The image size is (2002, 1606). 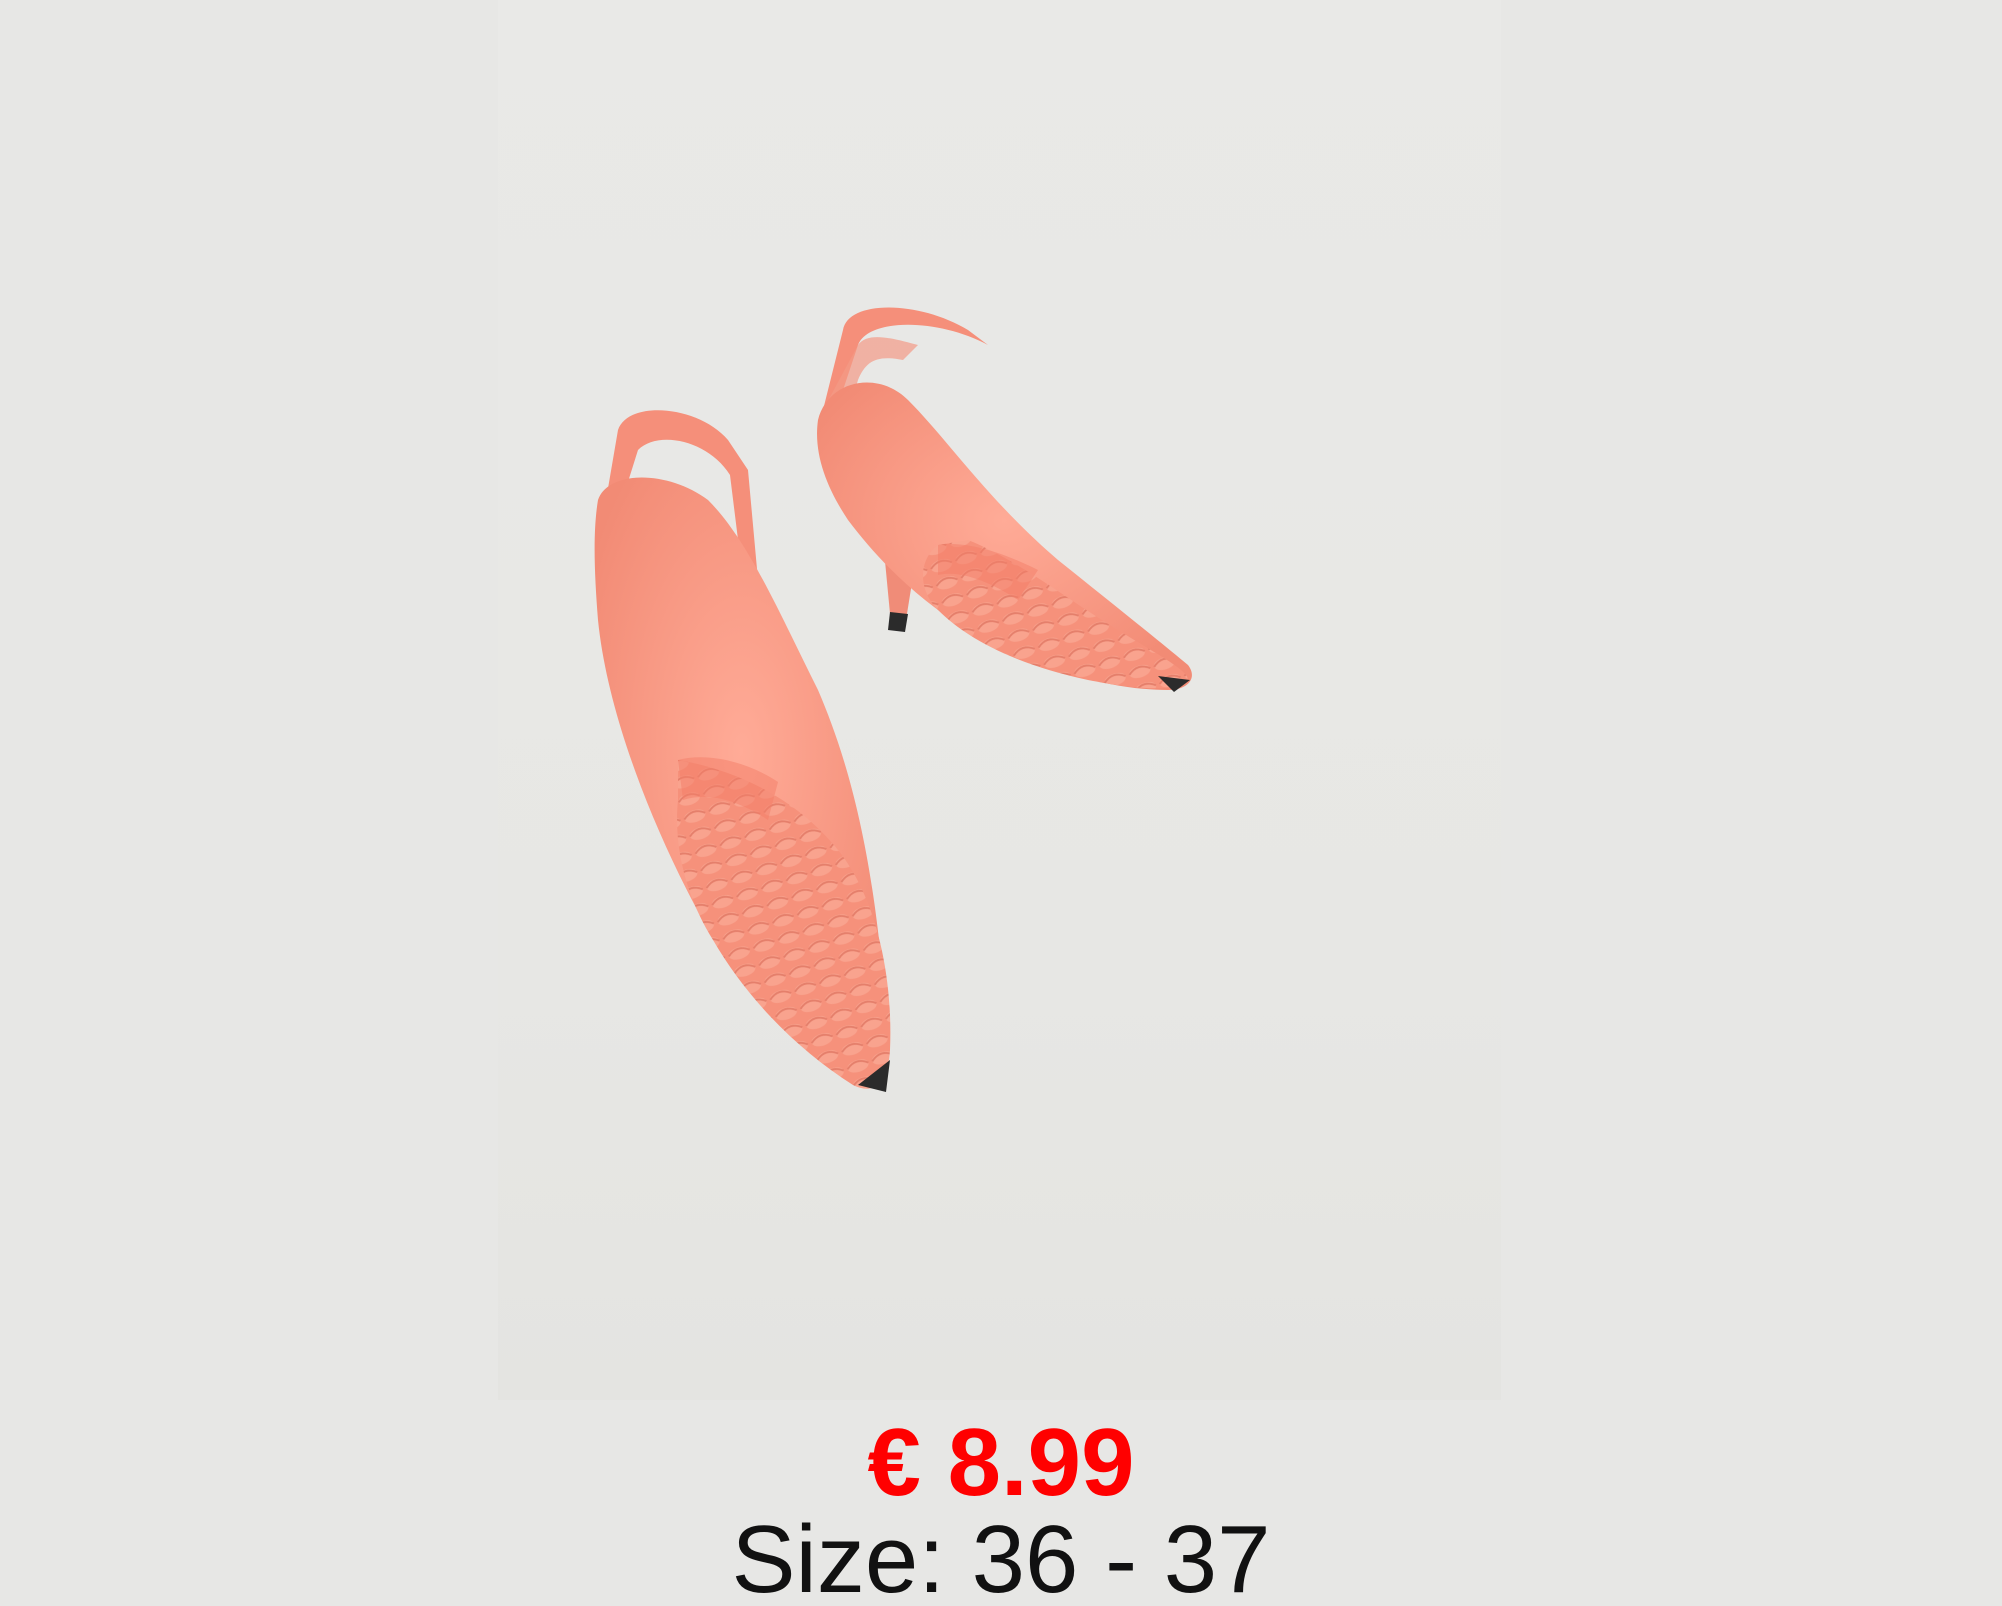 I want to click on woven-slingback-heels-icon, so click(x=893, y=699).